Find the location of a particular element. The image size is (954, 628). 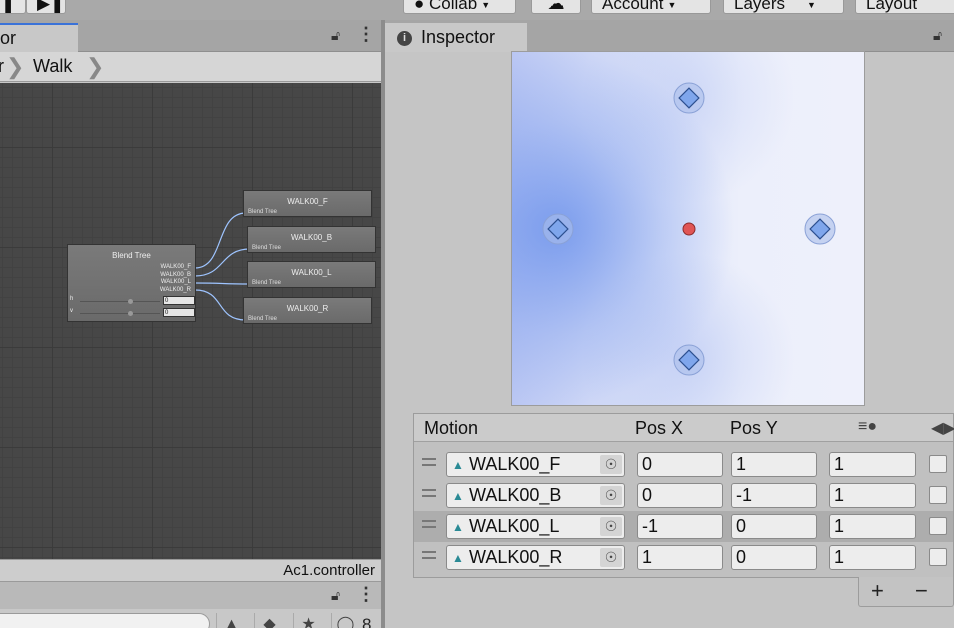

pos-x-field: -1 is located at coordinates (680, 526).